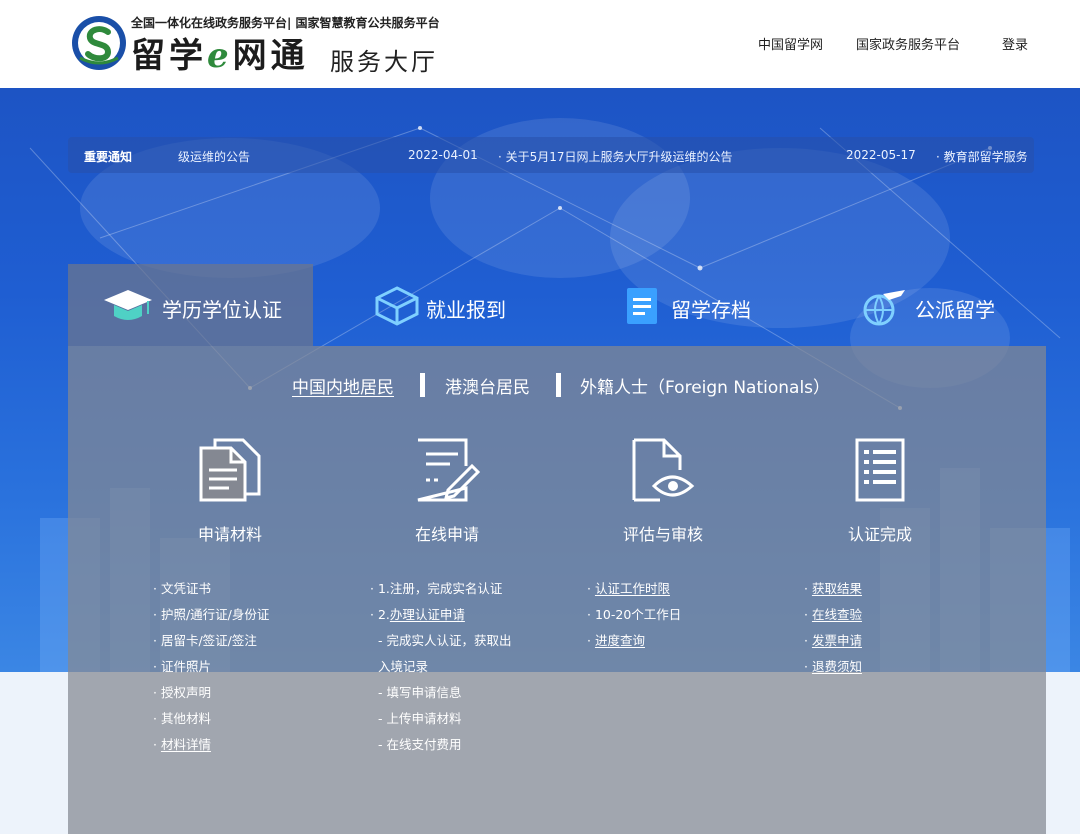 The image size is (1080, 834). Describe the element at coordinates (380, 614) in the screenshot. I see `step-item-prefix: · 2.` at that location.